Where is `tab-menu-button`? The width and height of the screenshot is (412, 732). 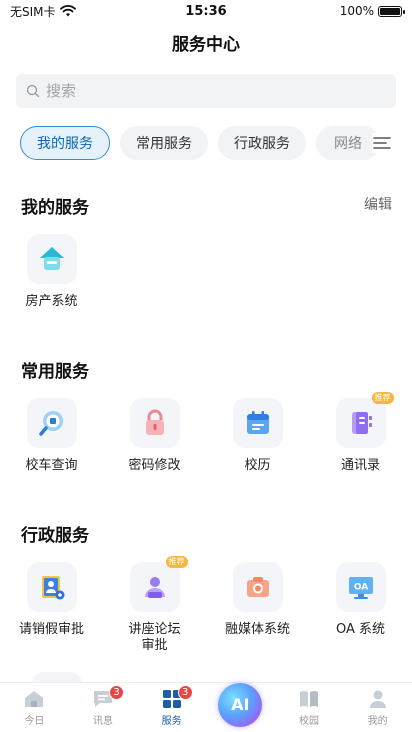
tab-menu-button is located at coordinates (382, 143).